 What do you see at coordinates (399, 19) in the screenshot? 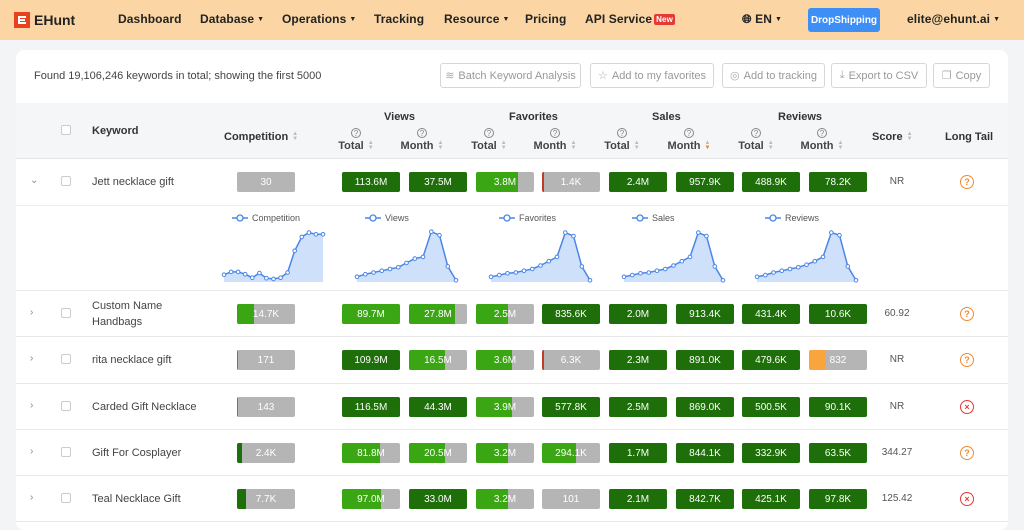
I see `nav-item-tracking: Tracking` at bounding box center [399, 19].